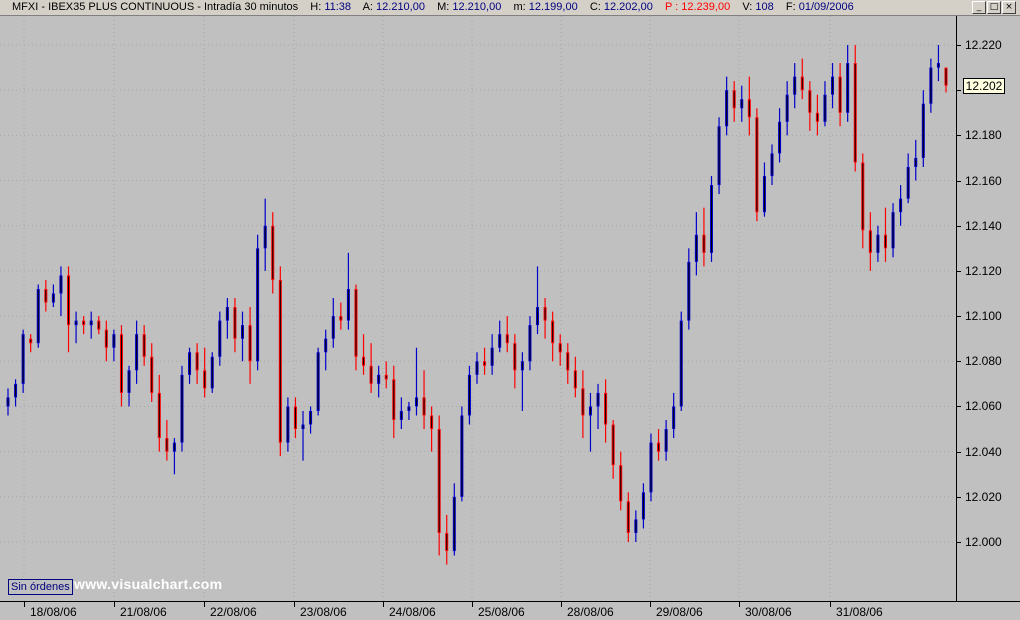 This screenshot has height=620, width=1020. I want to click on window-controls: _ □ ×, so click(994, 7).